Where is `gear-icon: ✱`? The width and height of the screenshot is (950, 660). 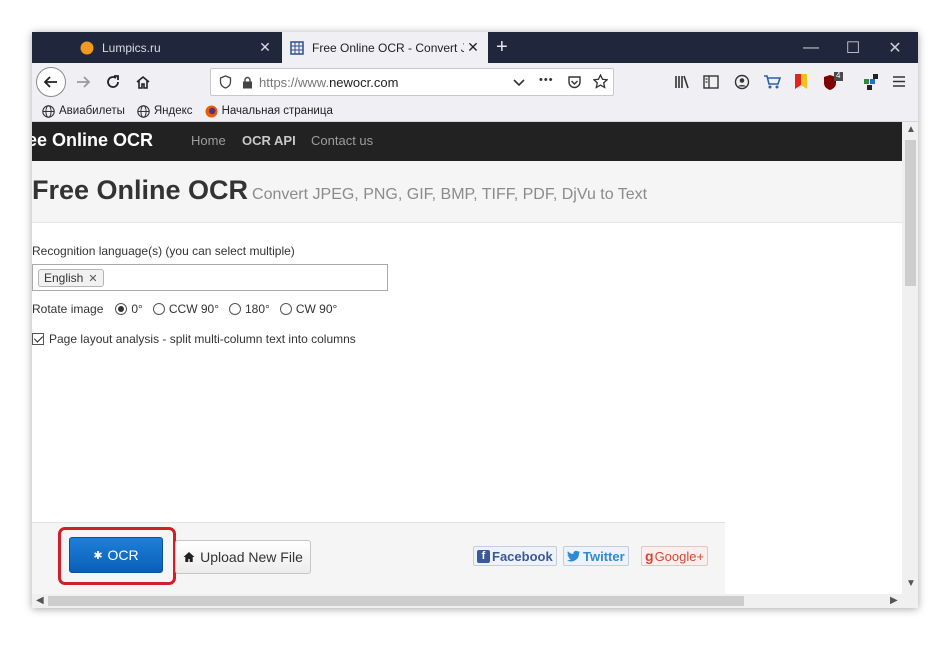
gear-icon: ✱ is located at coordinates (98, 555).